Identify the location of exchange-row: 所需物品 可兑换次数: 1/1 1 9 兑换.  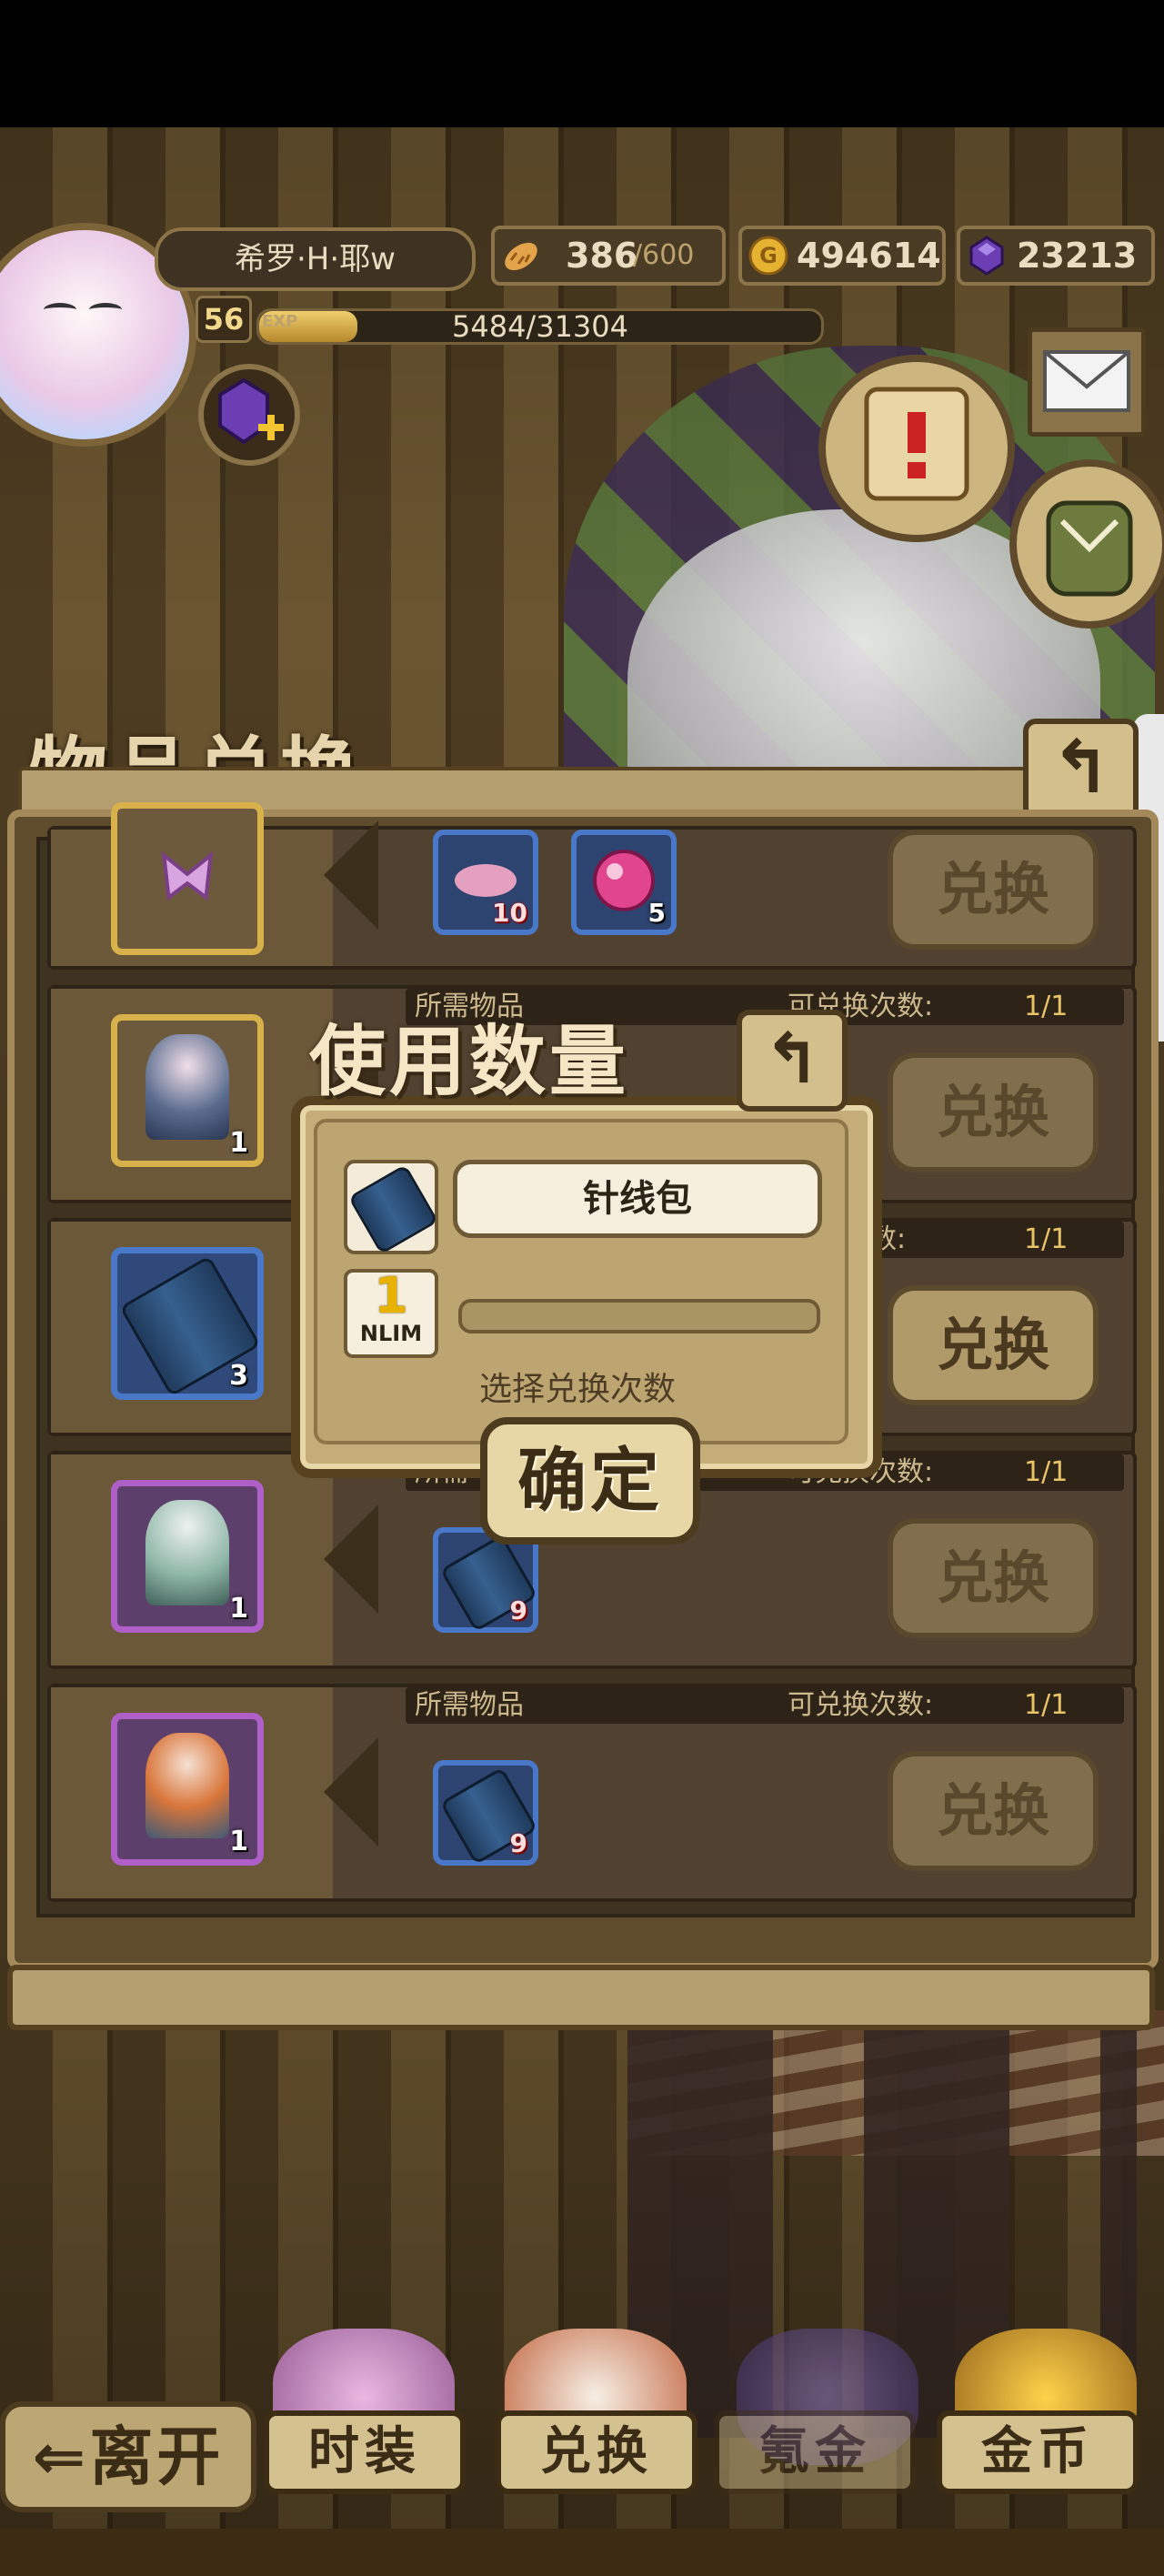
(592, 1793).